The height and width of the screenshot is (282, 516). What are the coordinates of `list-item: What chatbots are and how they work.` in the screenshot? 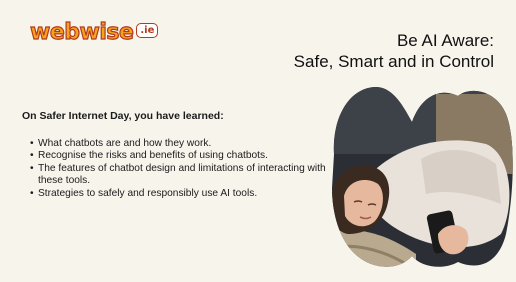 It's located at (180, 144).